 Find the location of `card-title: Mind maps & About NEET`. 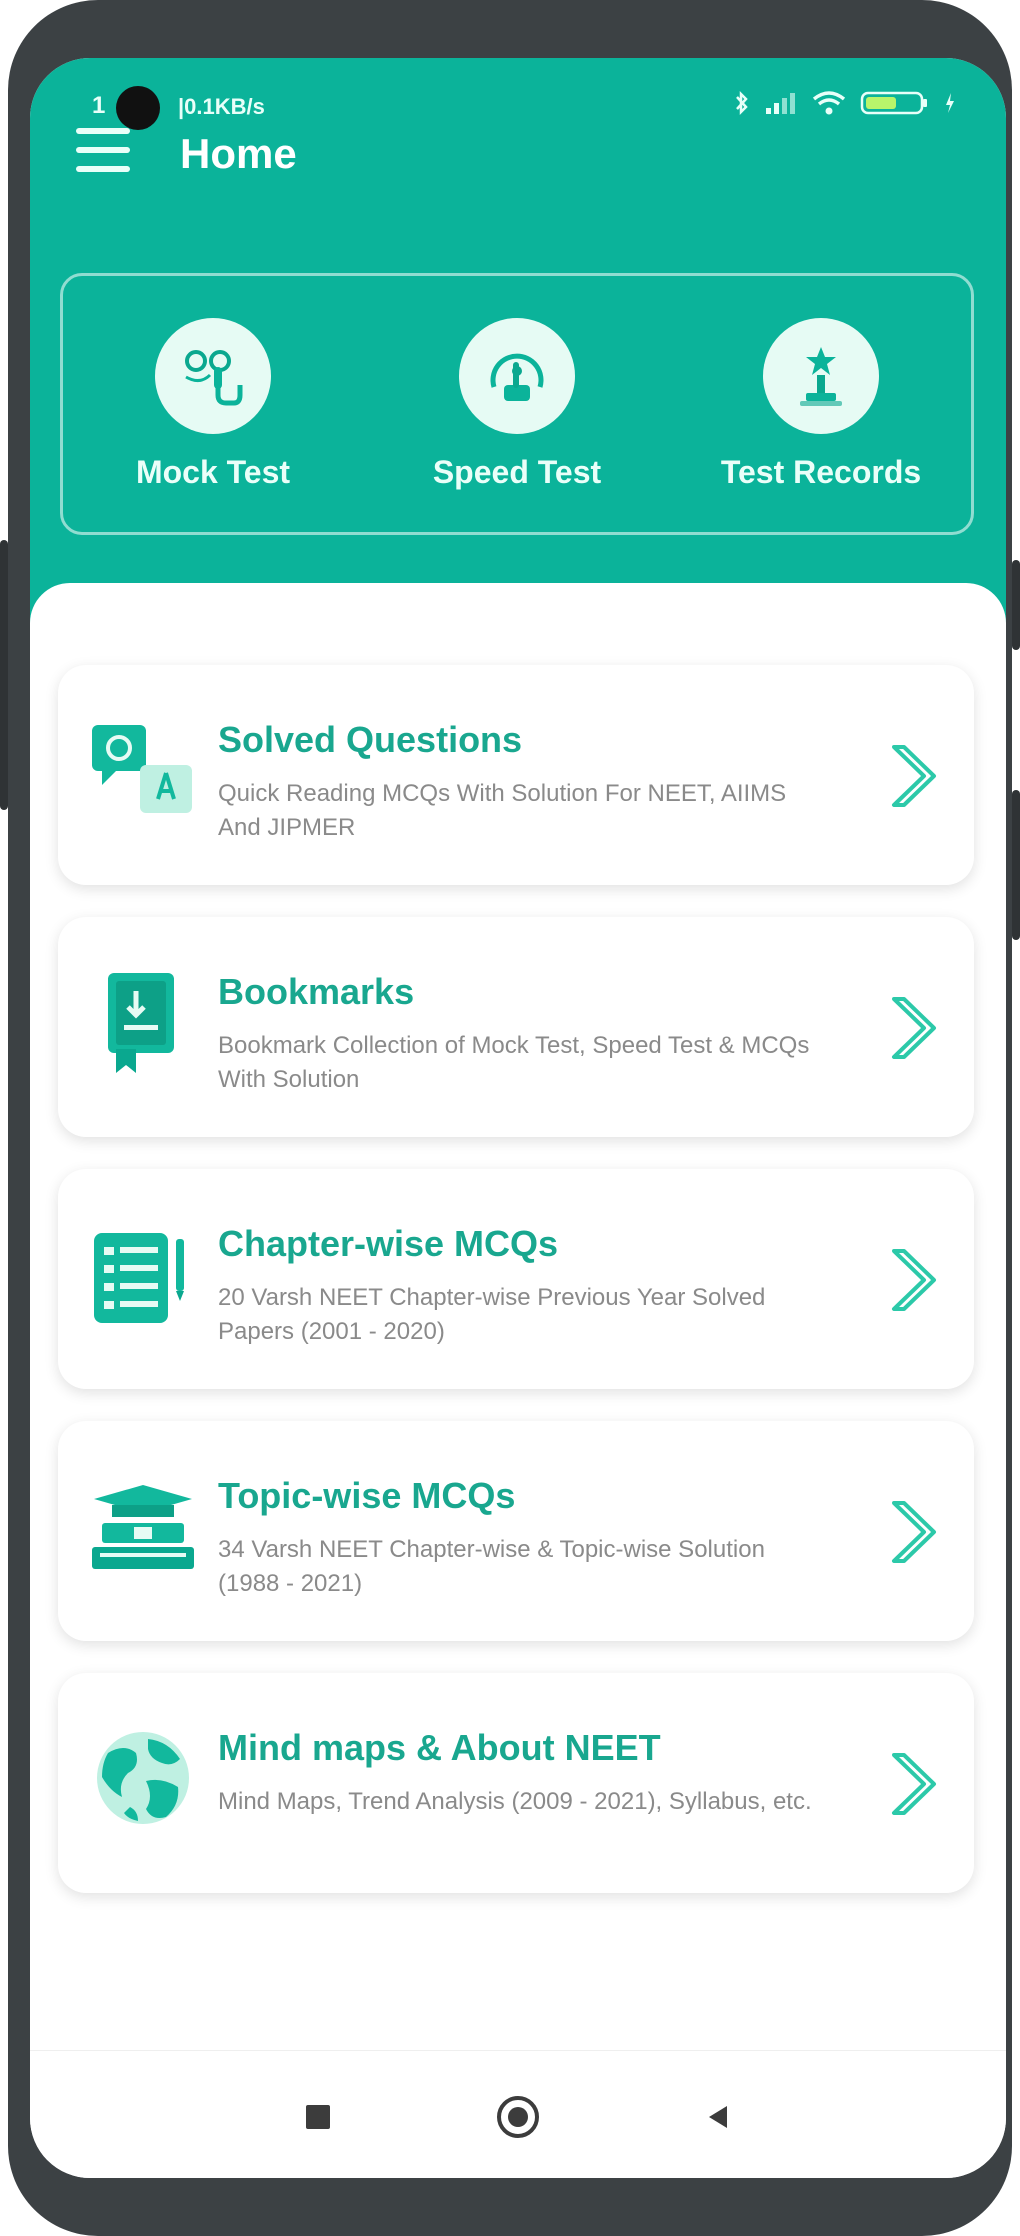

card-title: Mind maps & About NEET is located at coordinates (439, 1747).